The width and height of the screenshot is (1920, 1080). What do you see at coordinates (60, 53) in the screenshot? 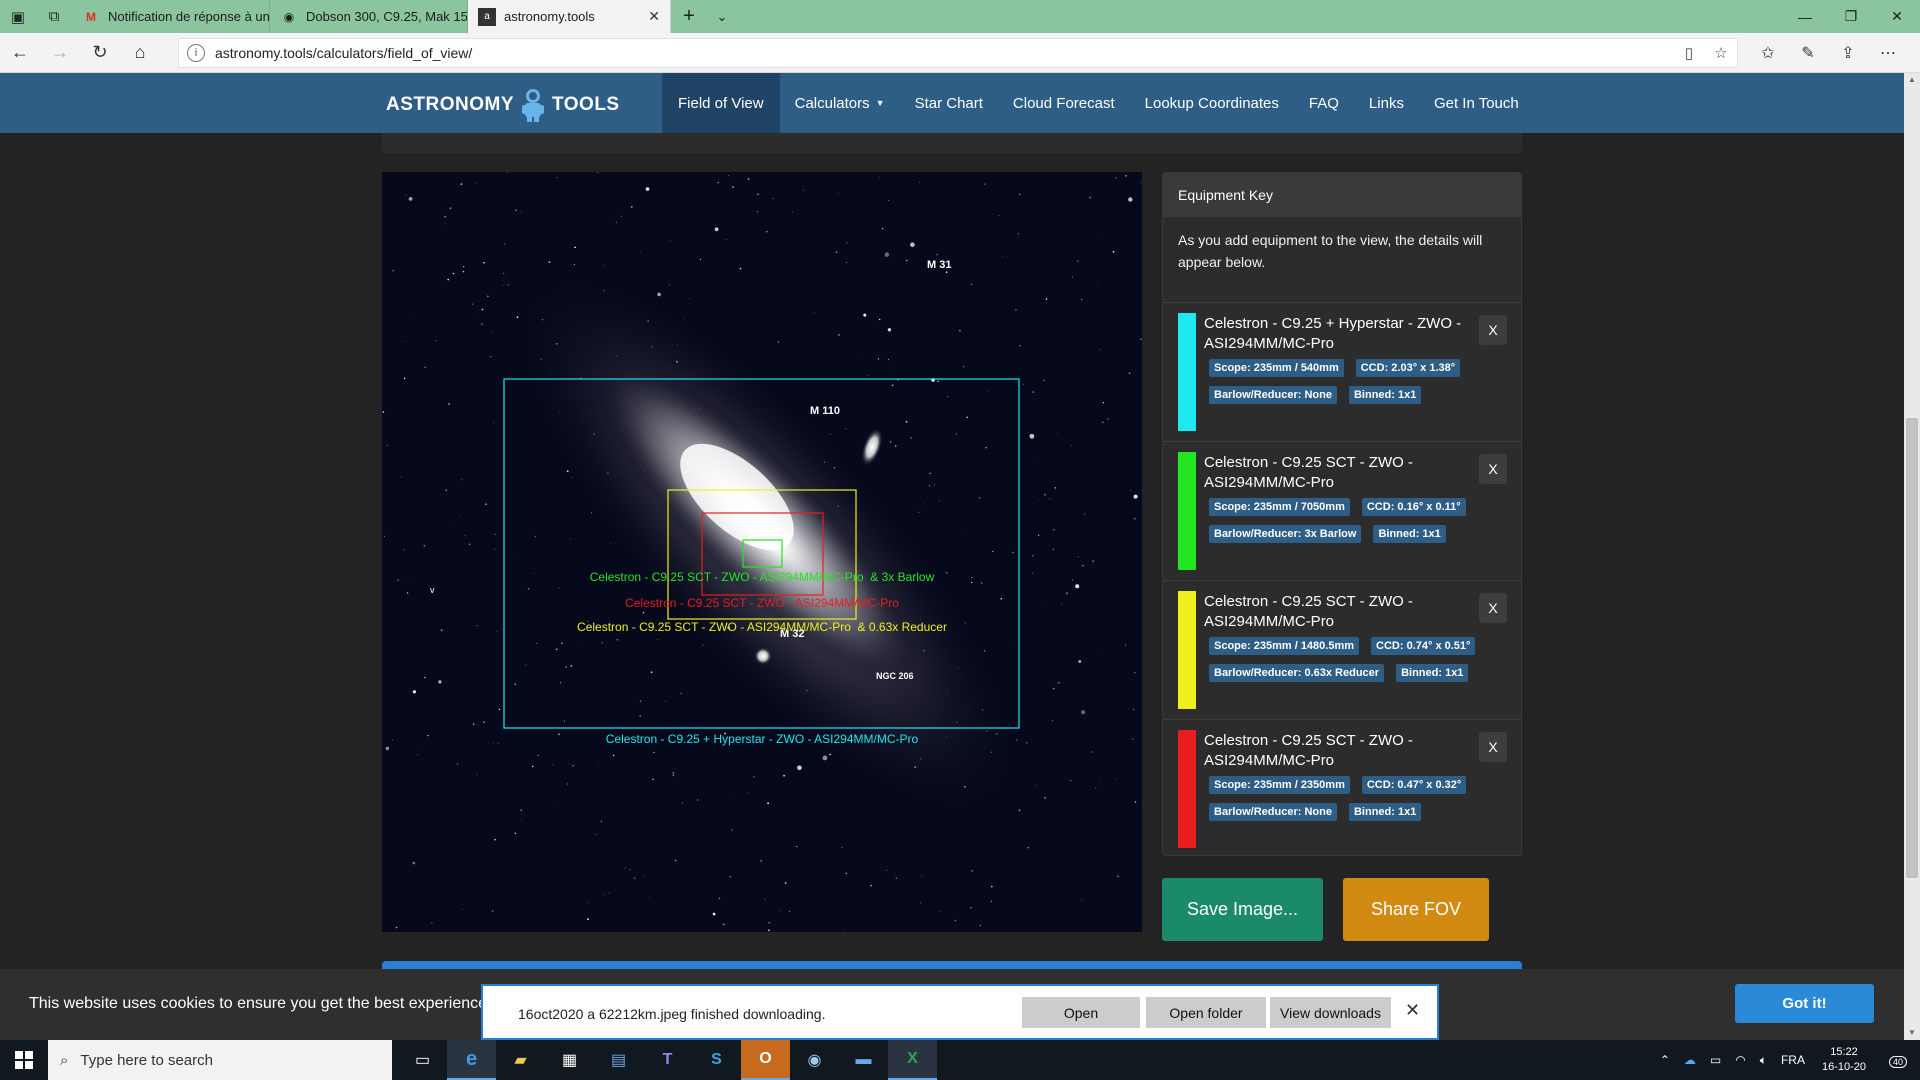
I see `forward-icon: →` at bounding box center [60, 53].